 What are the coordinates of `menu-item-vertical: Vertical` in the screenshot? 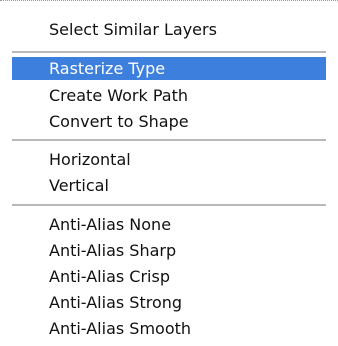 It's located at (169, 185).